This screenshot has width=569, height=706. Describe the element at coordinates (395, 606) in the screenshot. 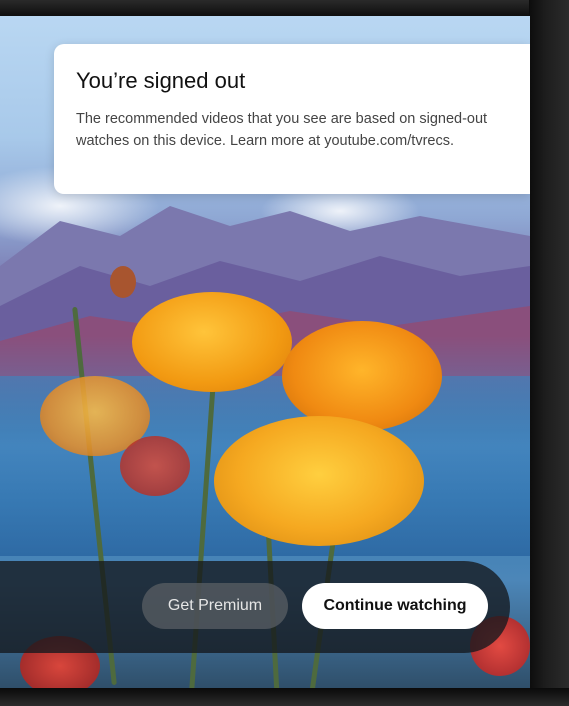

I see `continue-watching-button: Continue watching` at that location.